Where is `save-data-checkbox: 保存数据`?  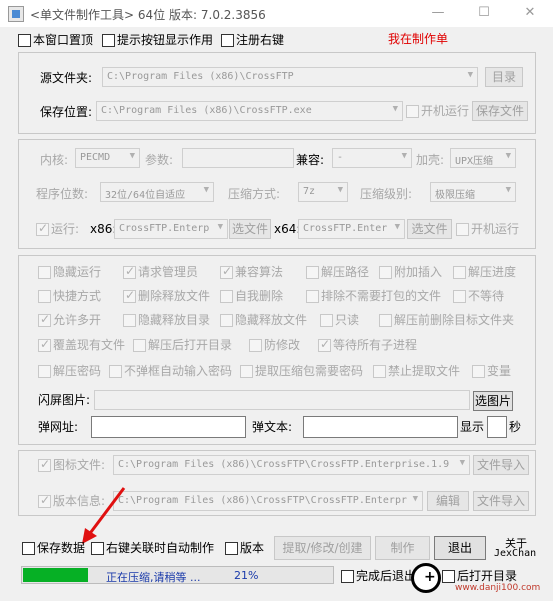
save-data-checkbox: 保存数据 is located at coordinates (53, 548).